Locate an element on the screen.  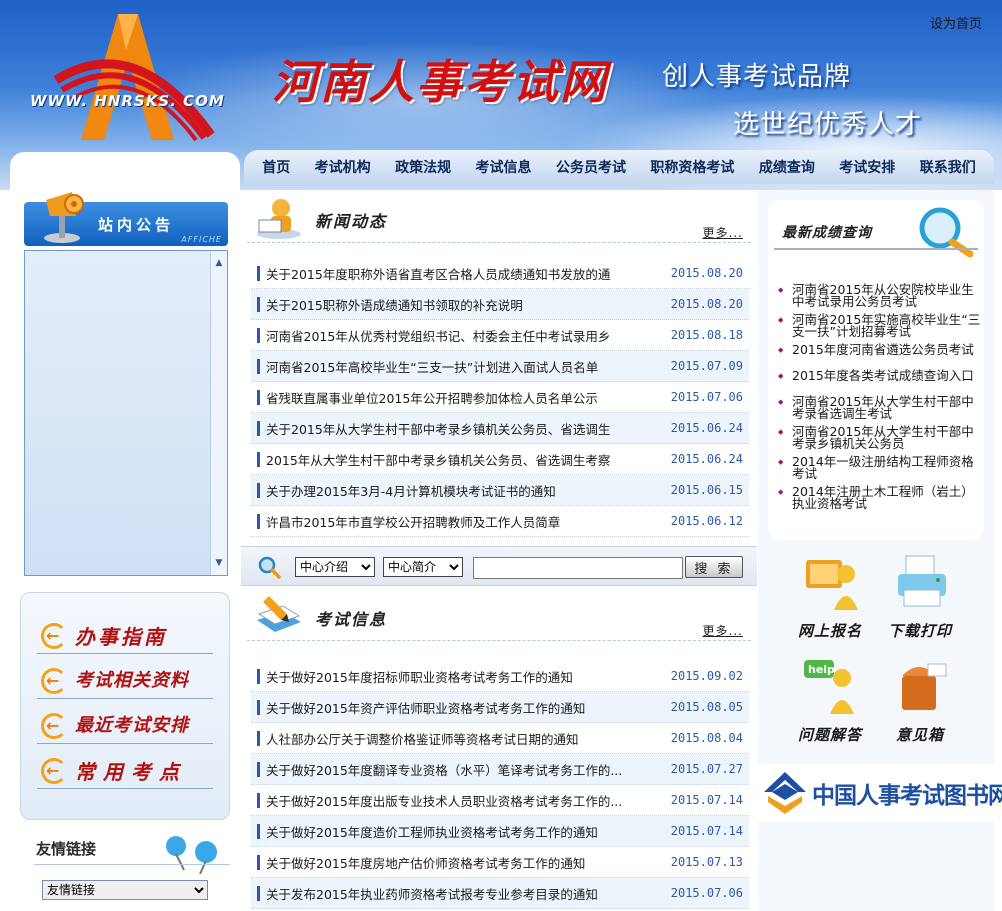
tile-label: 意见箱 is located at coordinates (919, 735).